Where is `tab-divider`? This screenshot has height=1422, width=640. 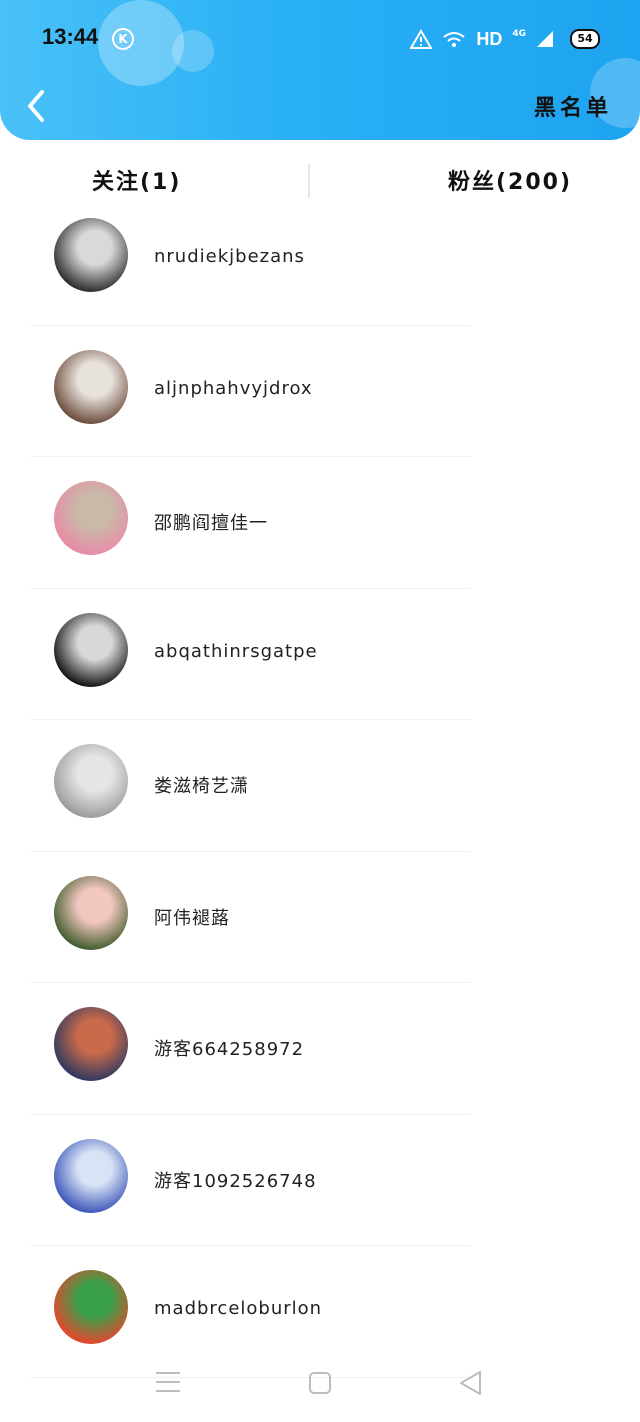
tab-divider is located at coordinates (309, 181).